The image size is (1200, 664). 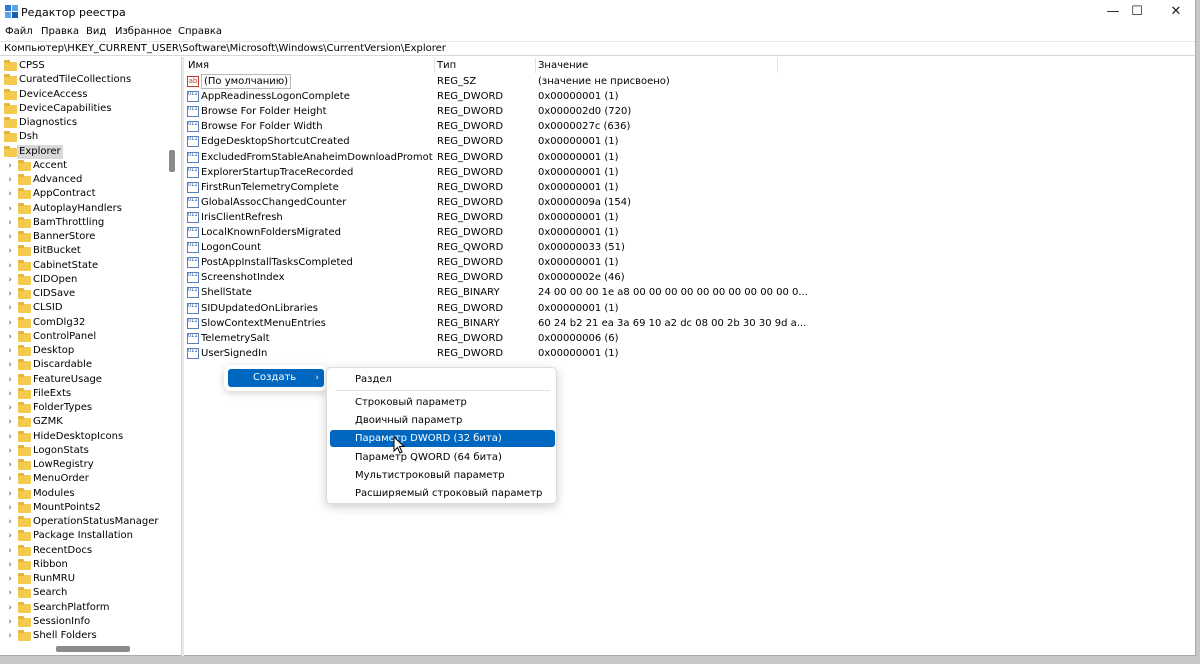 What do you see at coordinates (264, 112) in the screenshot?
I see `value-name: Browse For Folder Height` at bounding box center [264, 112].